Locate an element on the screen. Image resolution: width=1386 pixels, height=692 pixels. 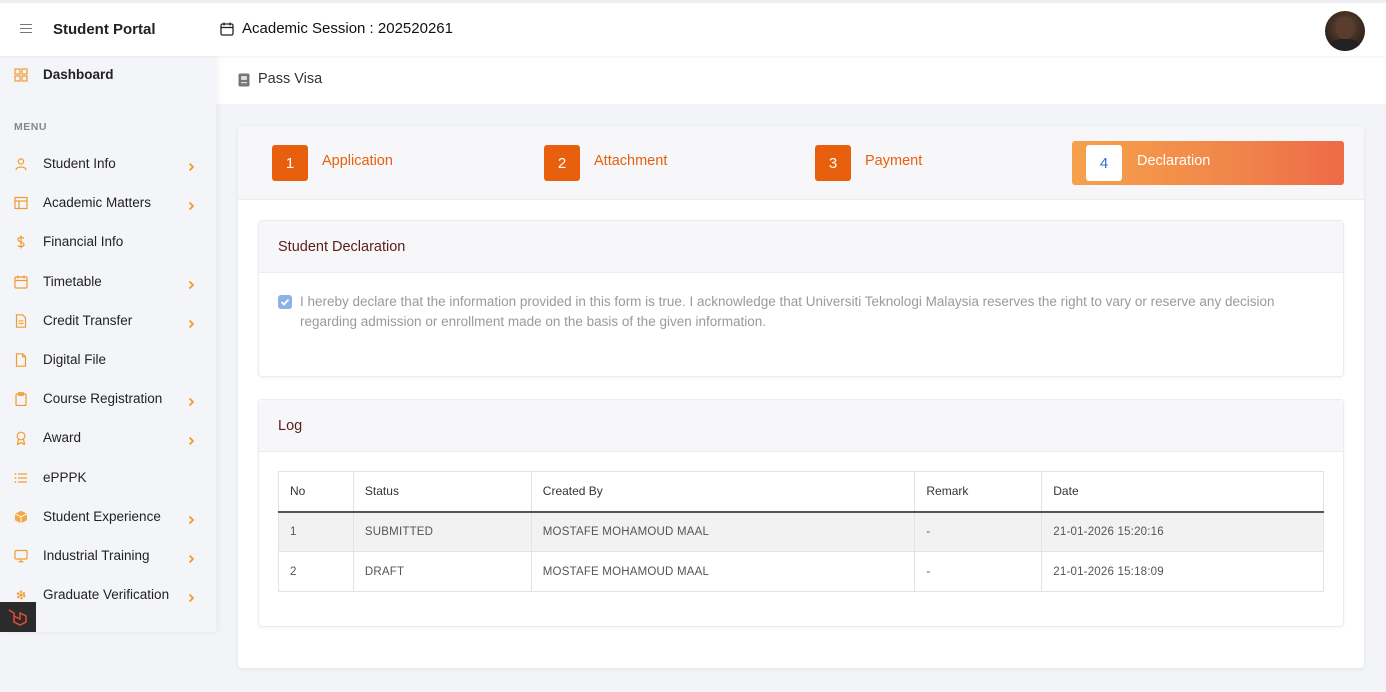
menu-heading: MENU is located at coordinates (30, 127).